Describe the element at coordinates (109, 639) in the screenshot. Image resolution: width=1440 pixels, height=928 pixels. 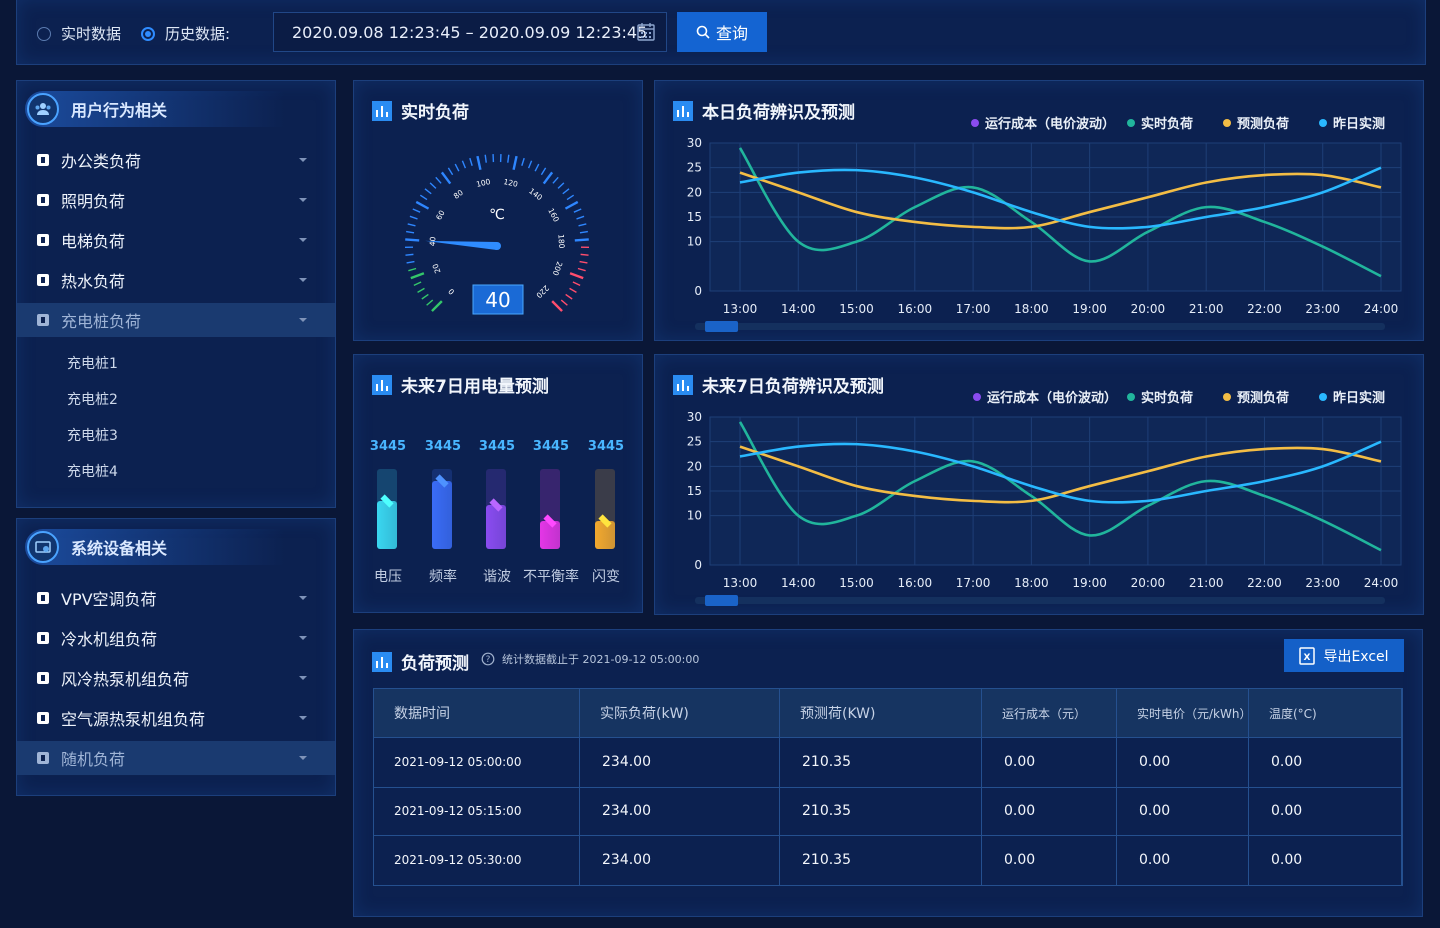
I see `sidebar-item-label: 冷水机组负荷` at that location.